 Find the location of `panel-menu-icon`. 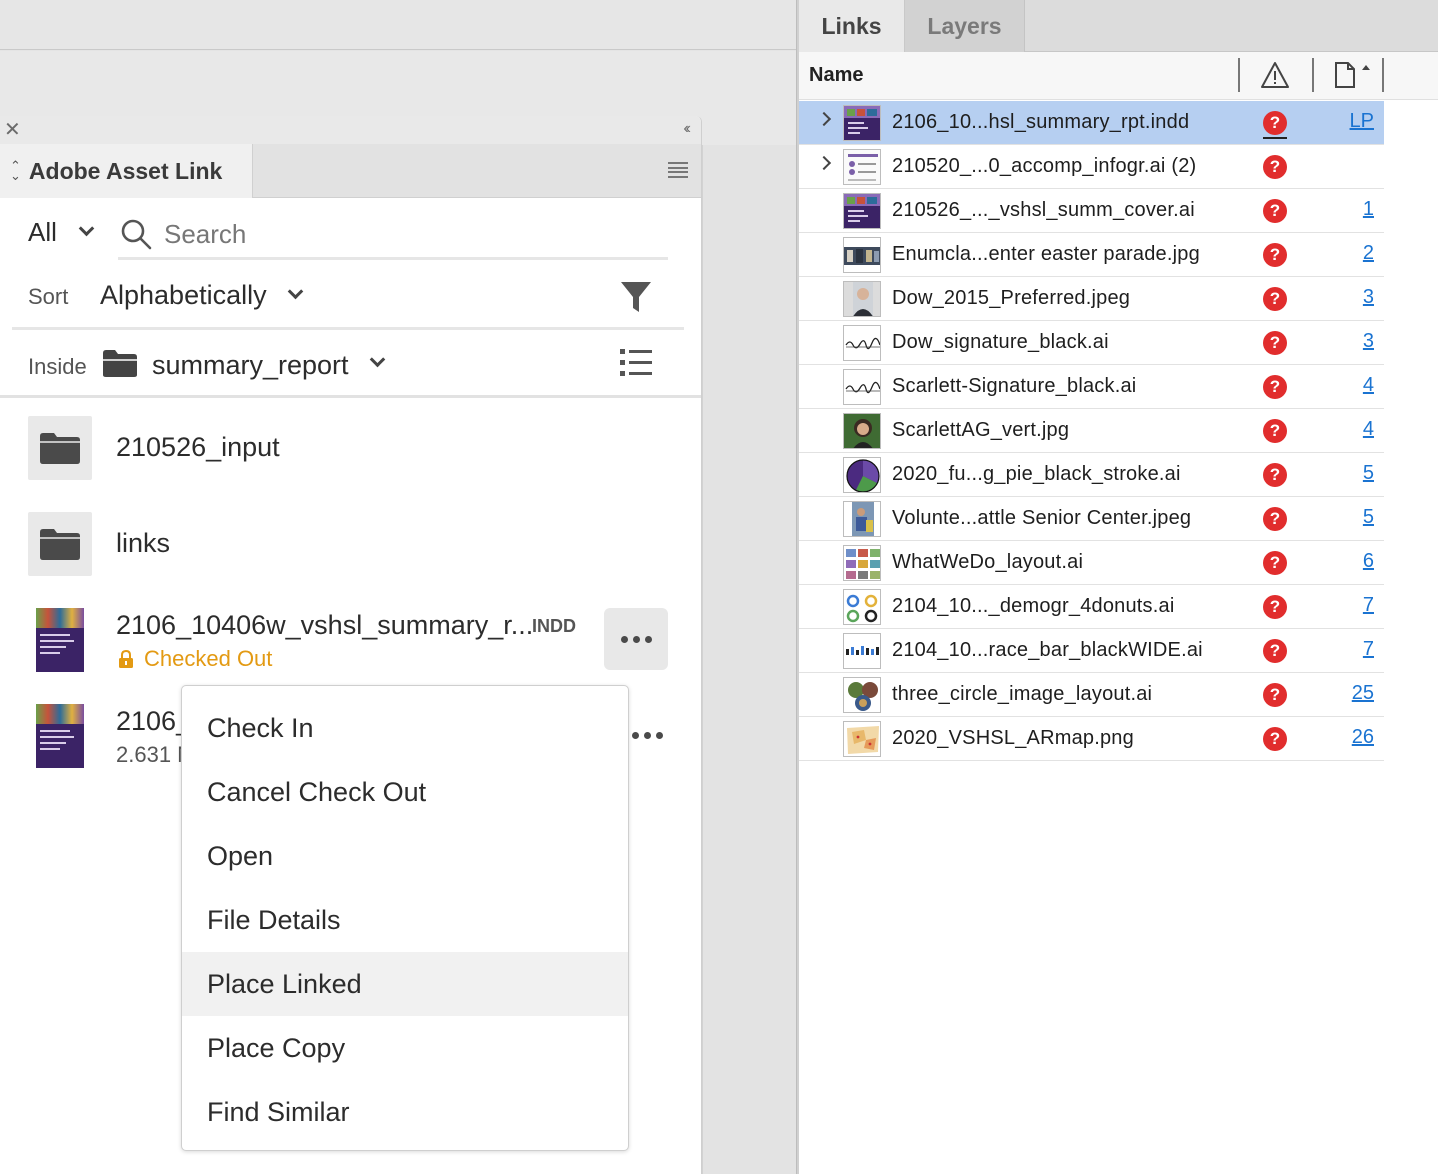

panel-menu-icon is located at coordinates (678, 170).